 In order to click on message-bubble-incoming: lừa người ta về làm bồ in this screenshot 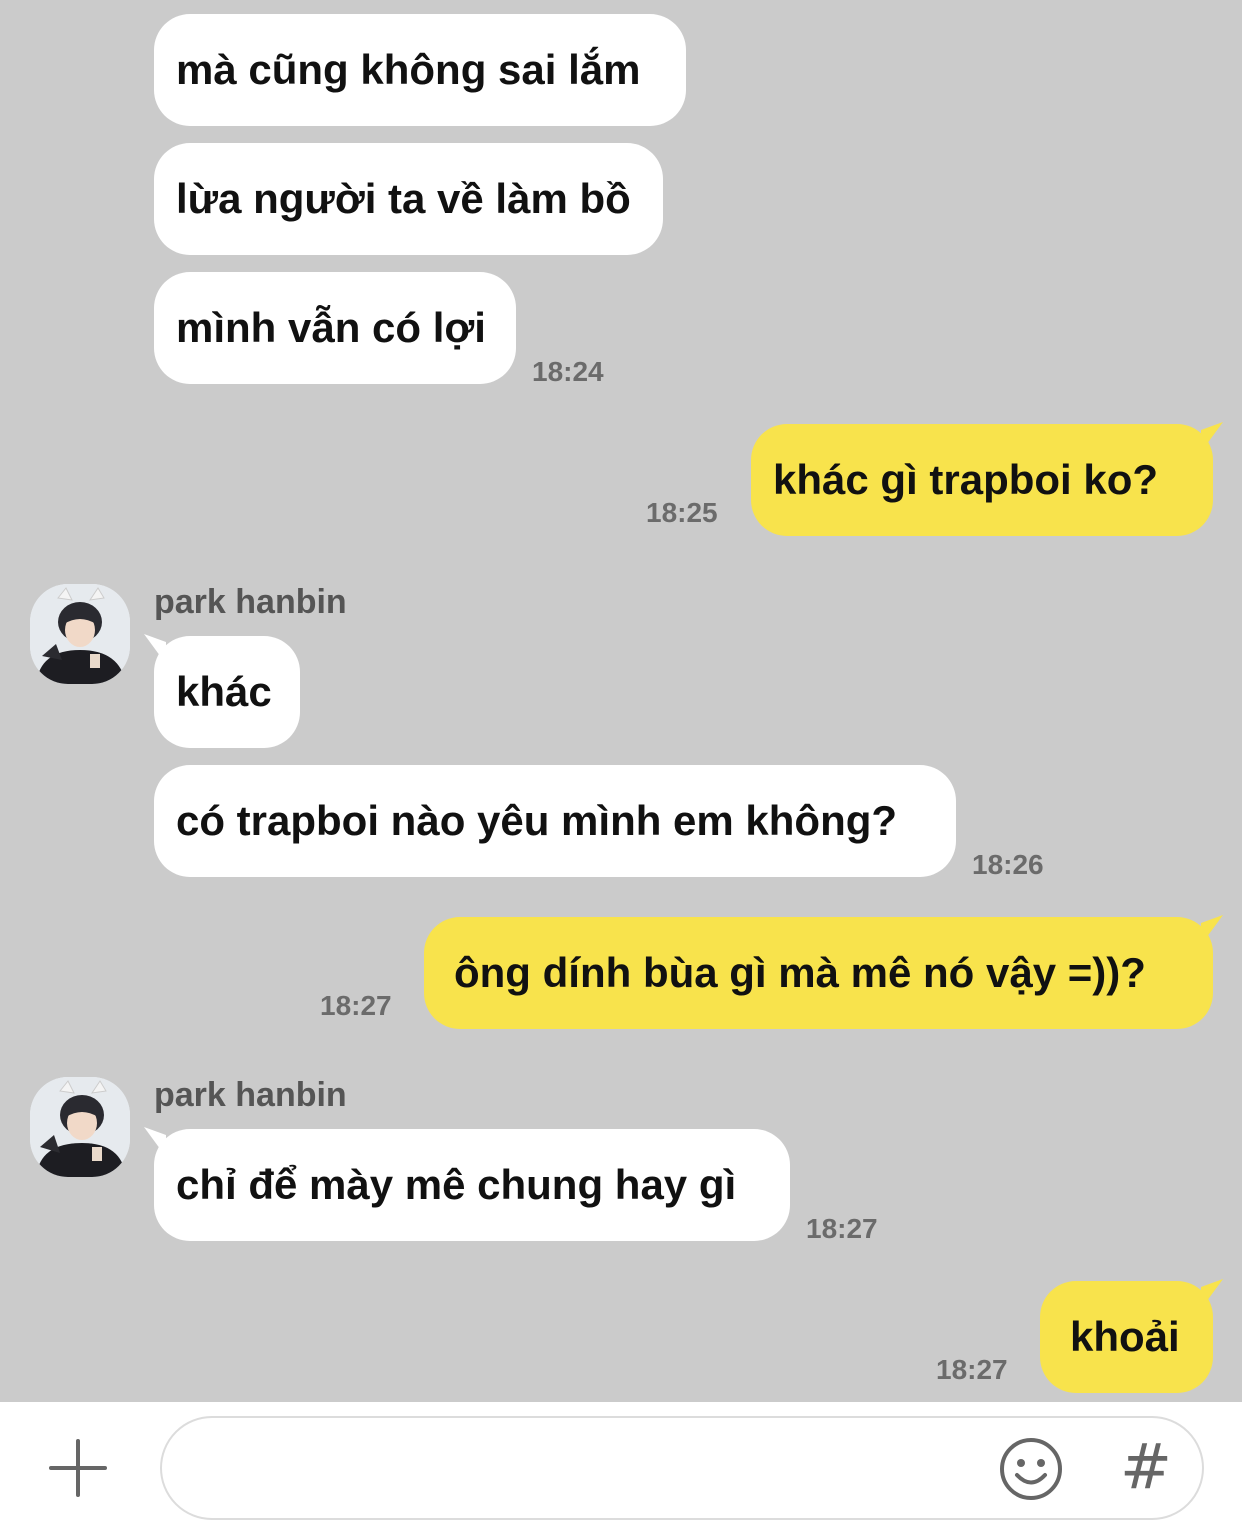, I will do `click(408, 199)`.